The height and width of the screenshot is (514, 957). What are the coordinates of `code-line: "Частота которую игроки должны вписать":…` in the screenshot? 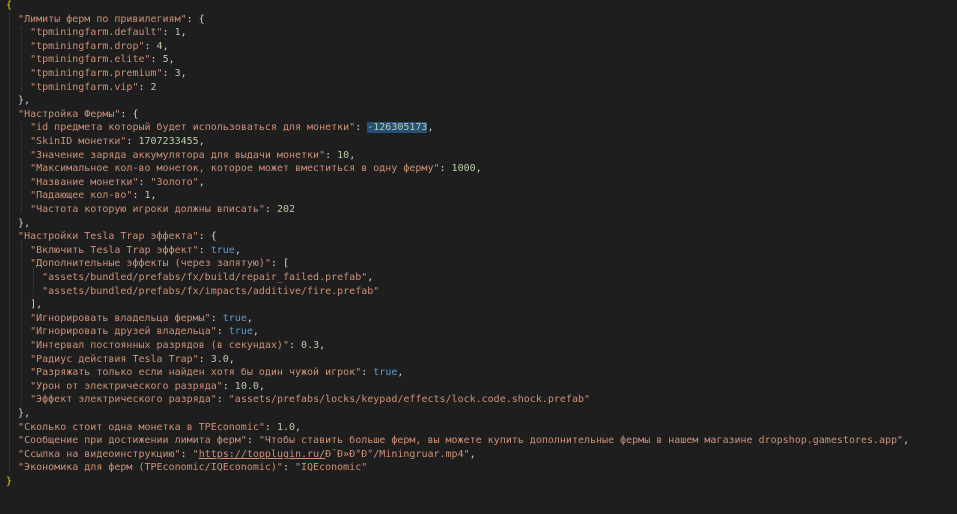 It's located at (150, 210).